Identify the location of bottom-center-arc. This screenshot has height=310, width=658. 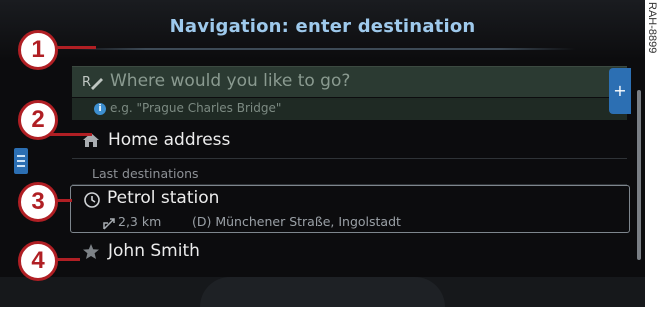
(322, 292).